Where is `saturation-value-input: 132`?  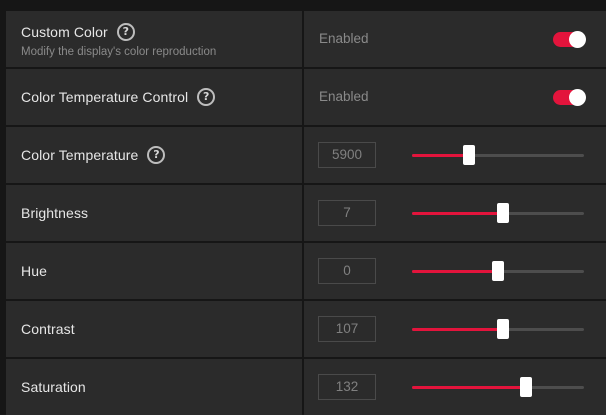 saturation-value-input: 132 is located at coordinates (347, 387).